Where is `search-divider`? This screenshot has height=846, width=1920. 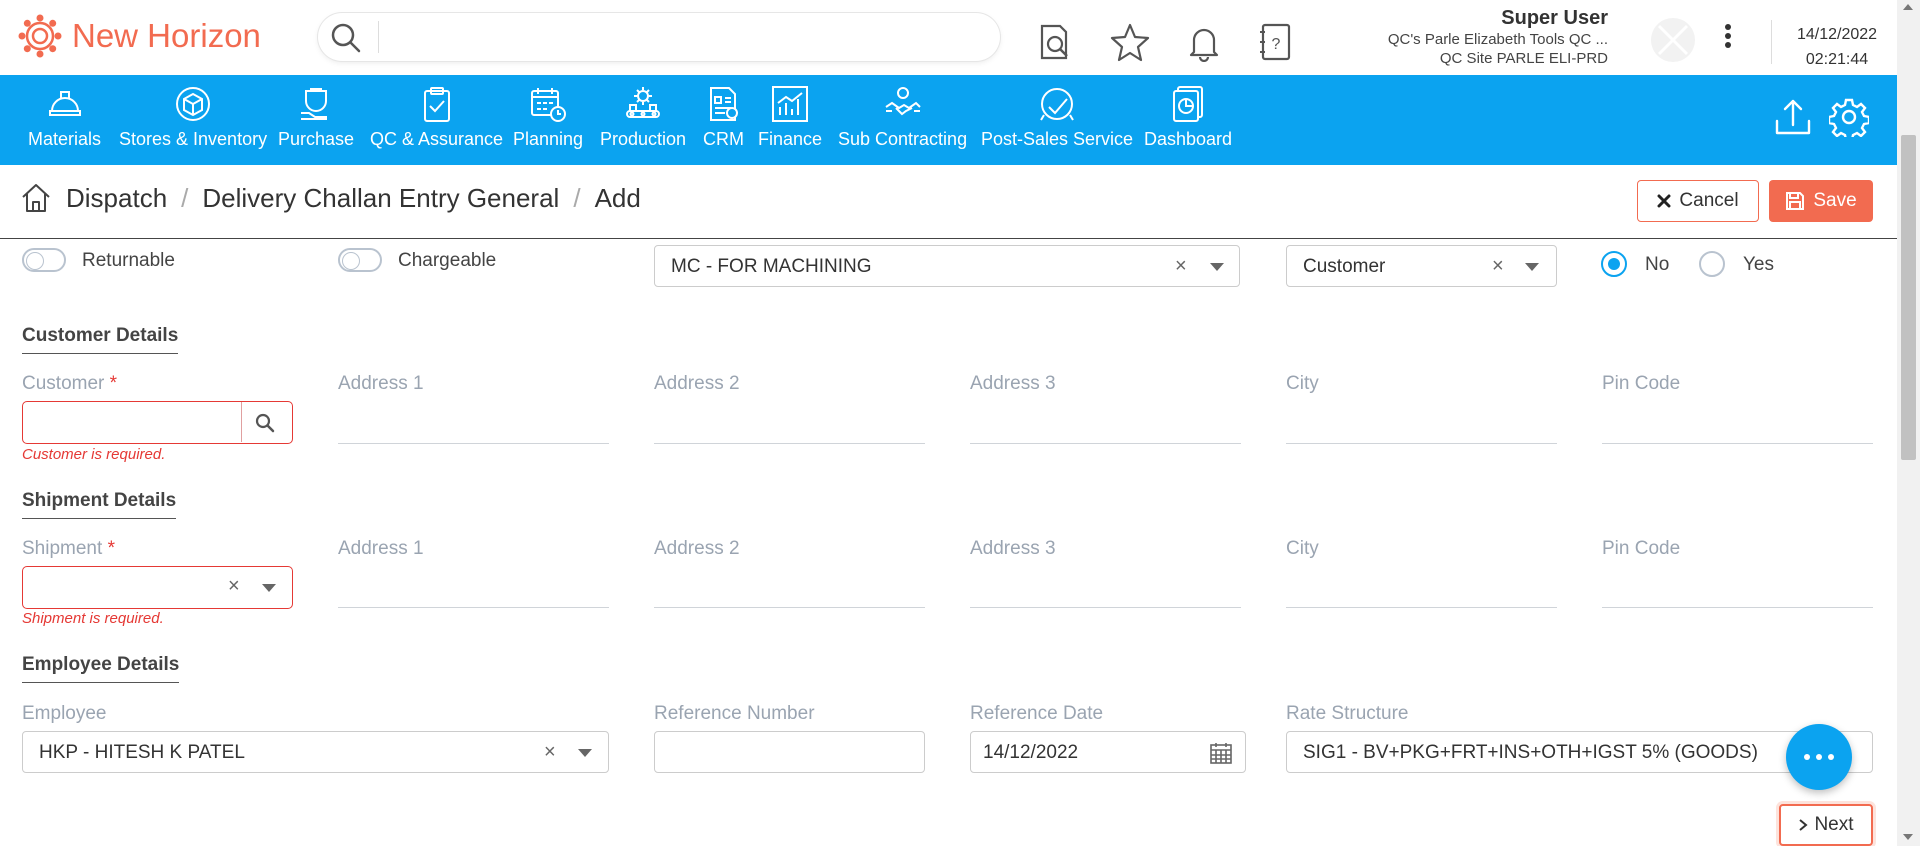 search-divider is located at coordinates (378, 37).